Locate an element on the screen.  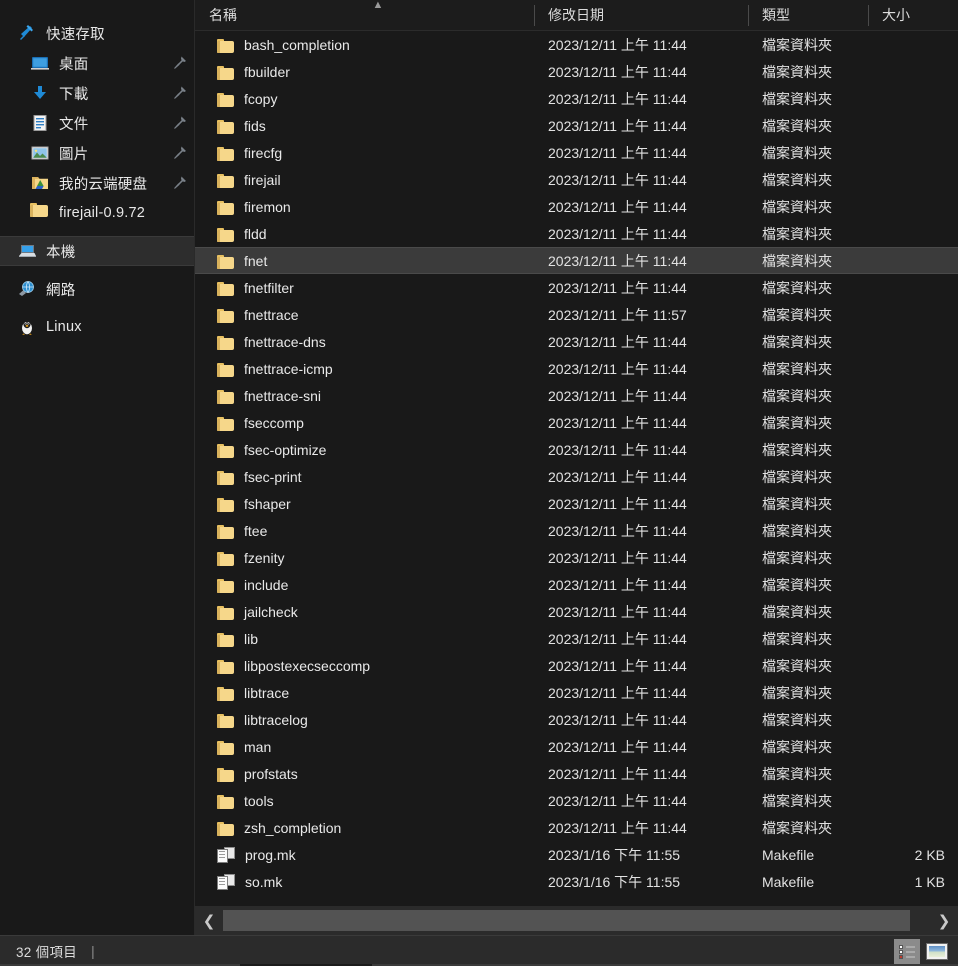
table-row: fldd 2023/12/11 上午 11:44 檔案資料夾 is located at coordinates (576, 233).